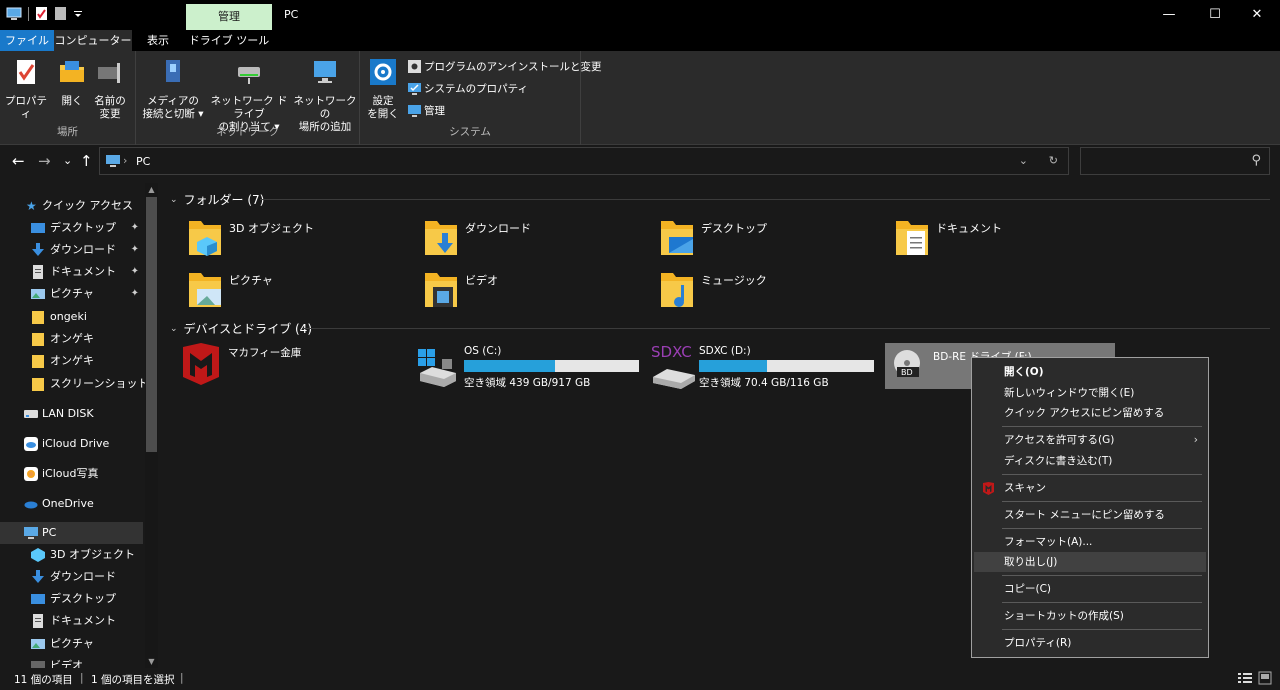 This screenshot has height=690, width=1280. What do you see at coordinates (764, 383) in the screenshot?
I see `drive-free-space: 空き領域 70.4 GB/116 GB` at bounding box center [764, 383].